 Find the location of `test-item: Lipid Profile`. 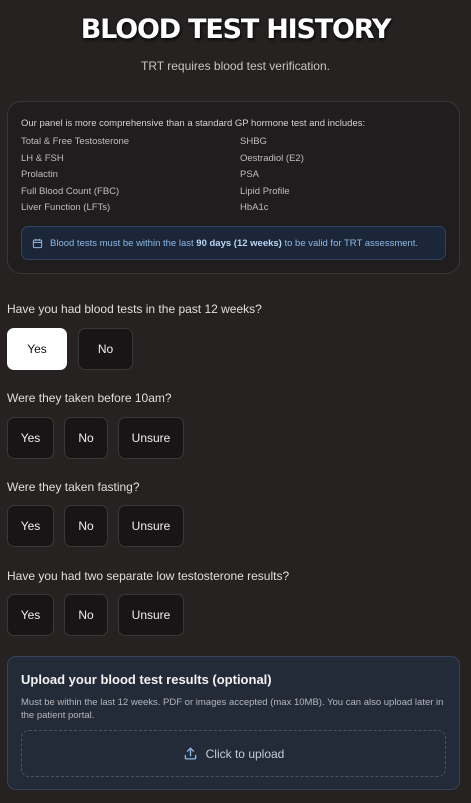

test-item: Lipid Profile is located at coordinates (265, 191).